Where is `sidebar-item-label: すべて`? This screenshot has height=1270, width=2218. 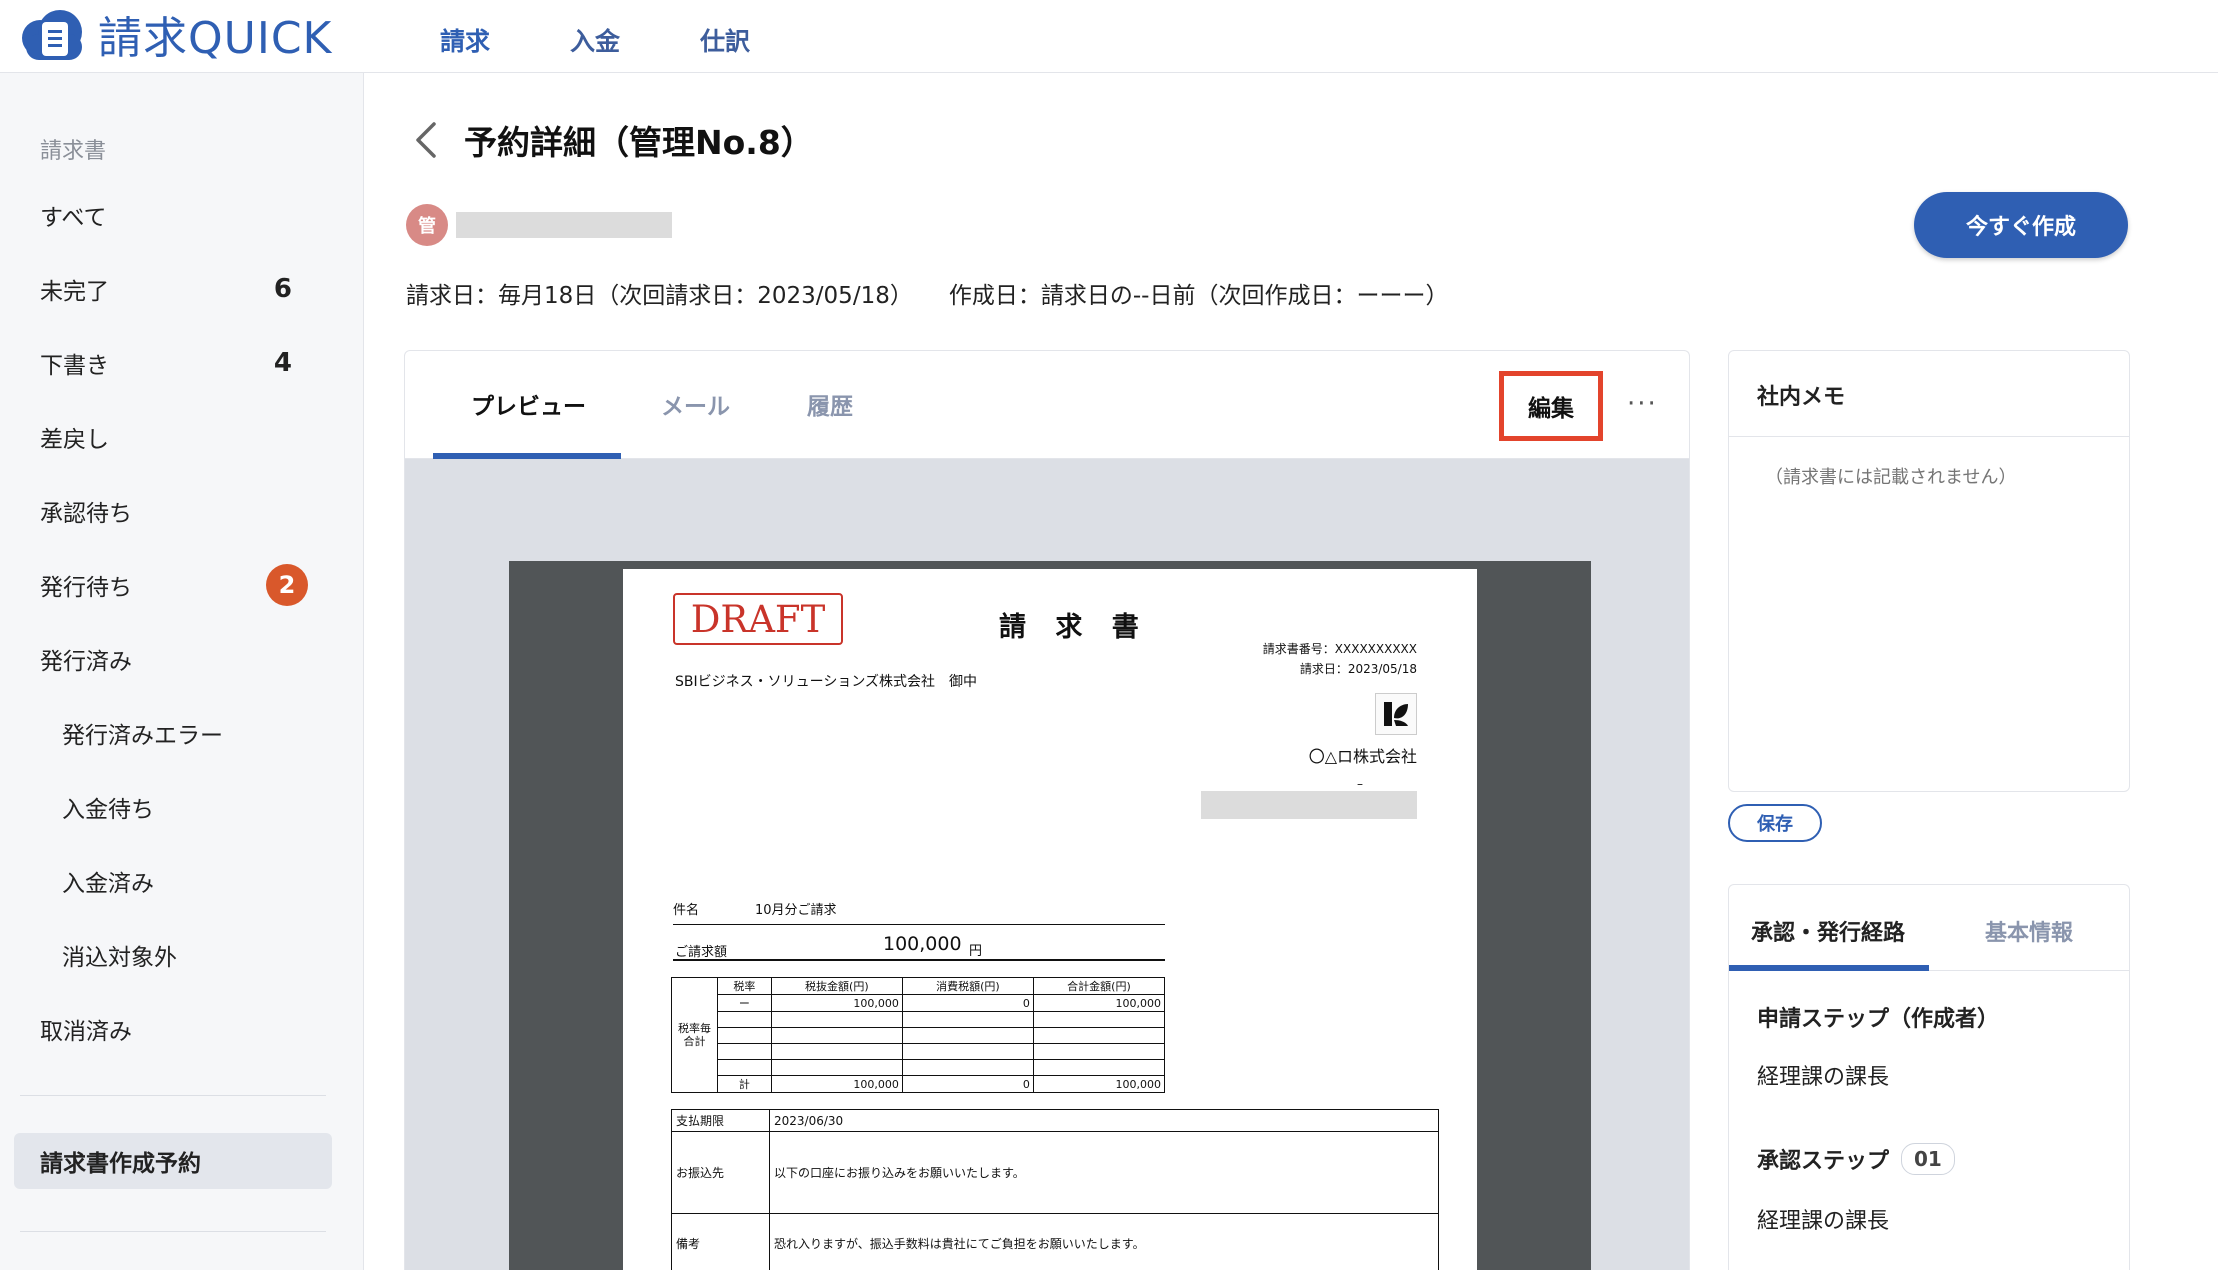 sidebar-item-label: すべて is located at coordinates (73, 218).